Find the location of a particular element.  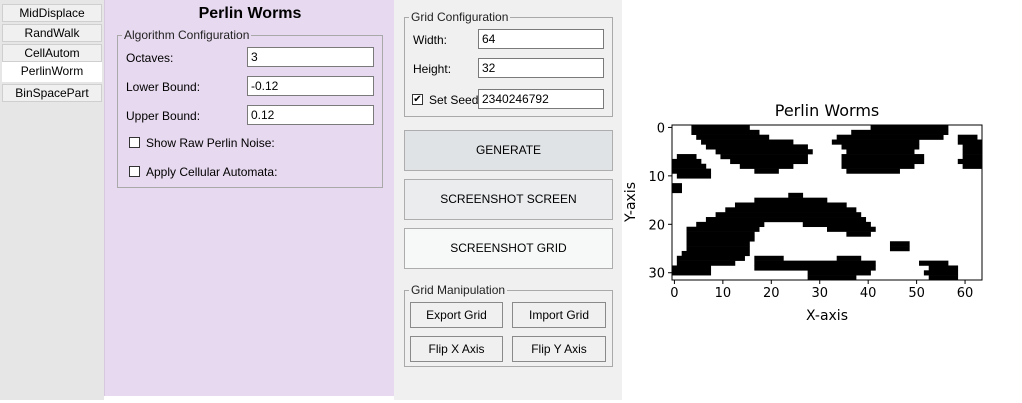

x-tick-label: 60 is located at coordinates (965, 293).